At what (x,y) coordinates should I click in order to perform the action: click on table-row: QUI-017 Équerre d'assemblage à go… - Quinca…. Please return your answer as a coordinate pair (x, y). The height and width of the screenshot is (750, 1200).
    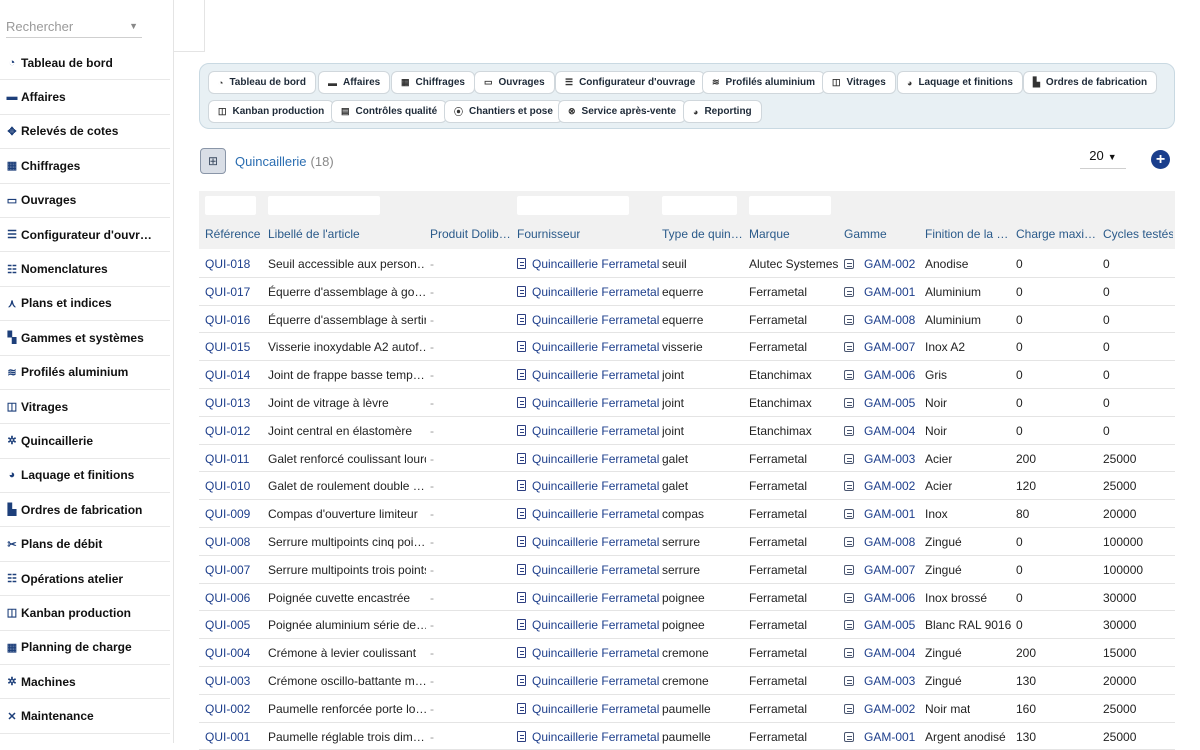
    Looking at the image, I should click on (687, 292).